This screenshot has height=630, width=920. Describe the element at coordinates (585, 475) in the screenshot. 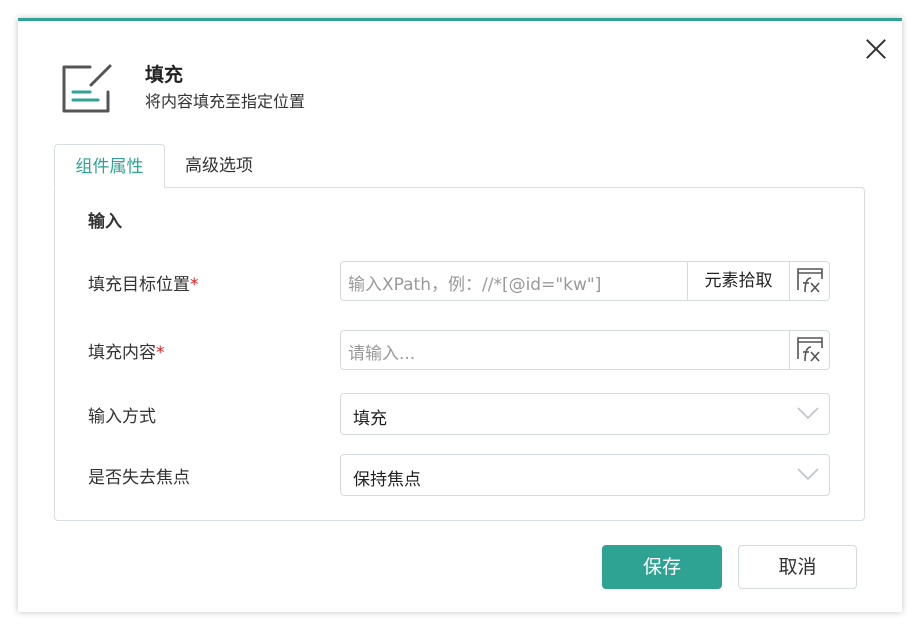

I see `blur-focus-select: 保持焦点` at that location.